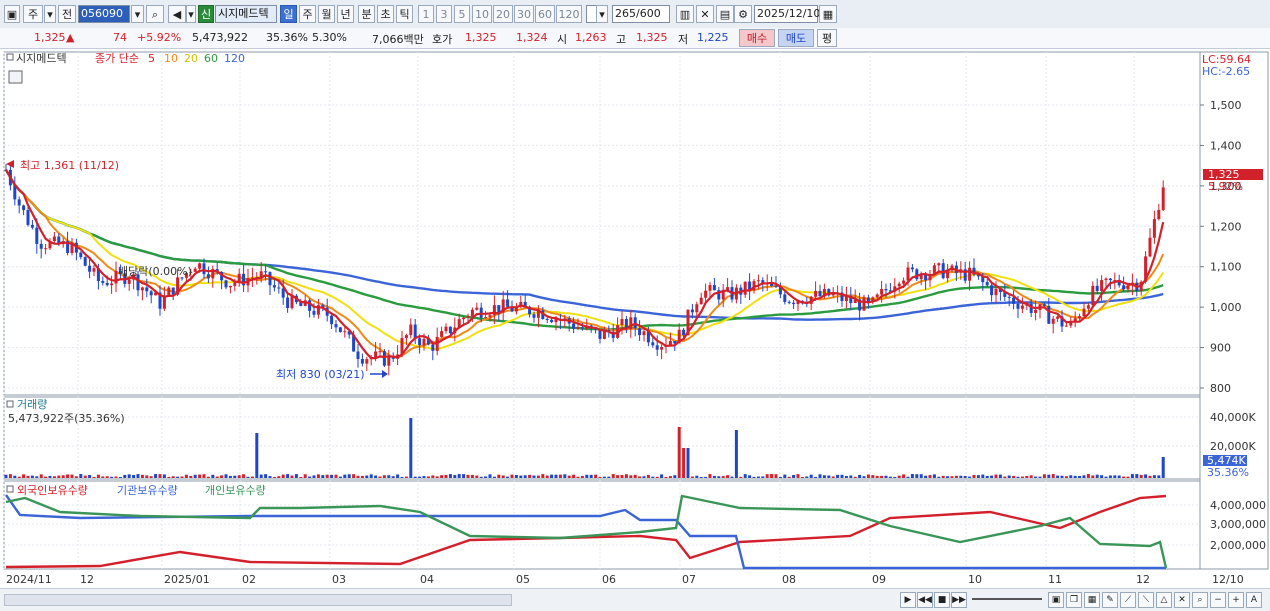  Describe the element at coordinates (33, 14) in the screenshot. I see `period-select: 주` at that location.